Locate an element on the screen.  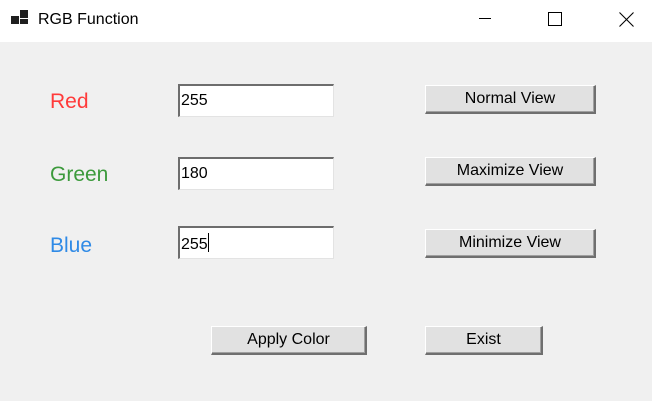
window-title: RGB Function is located at coordinates (88, 19).